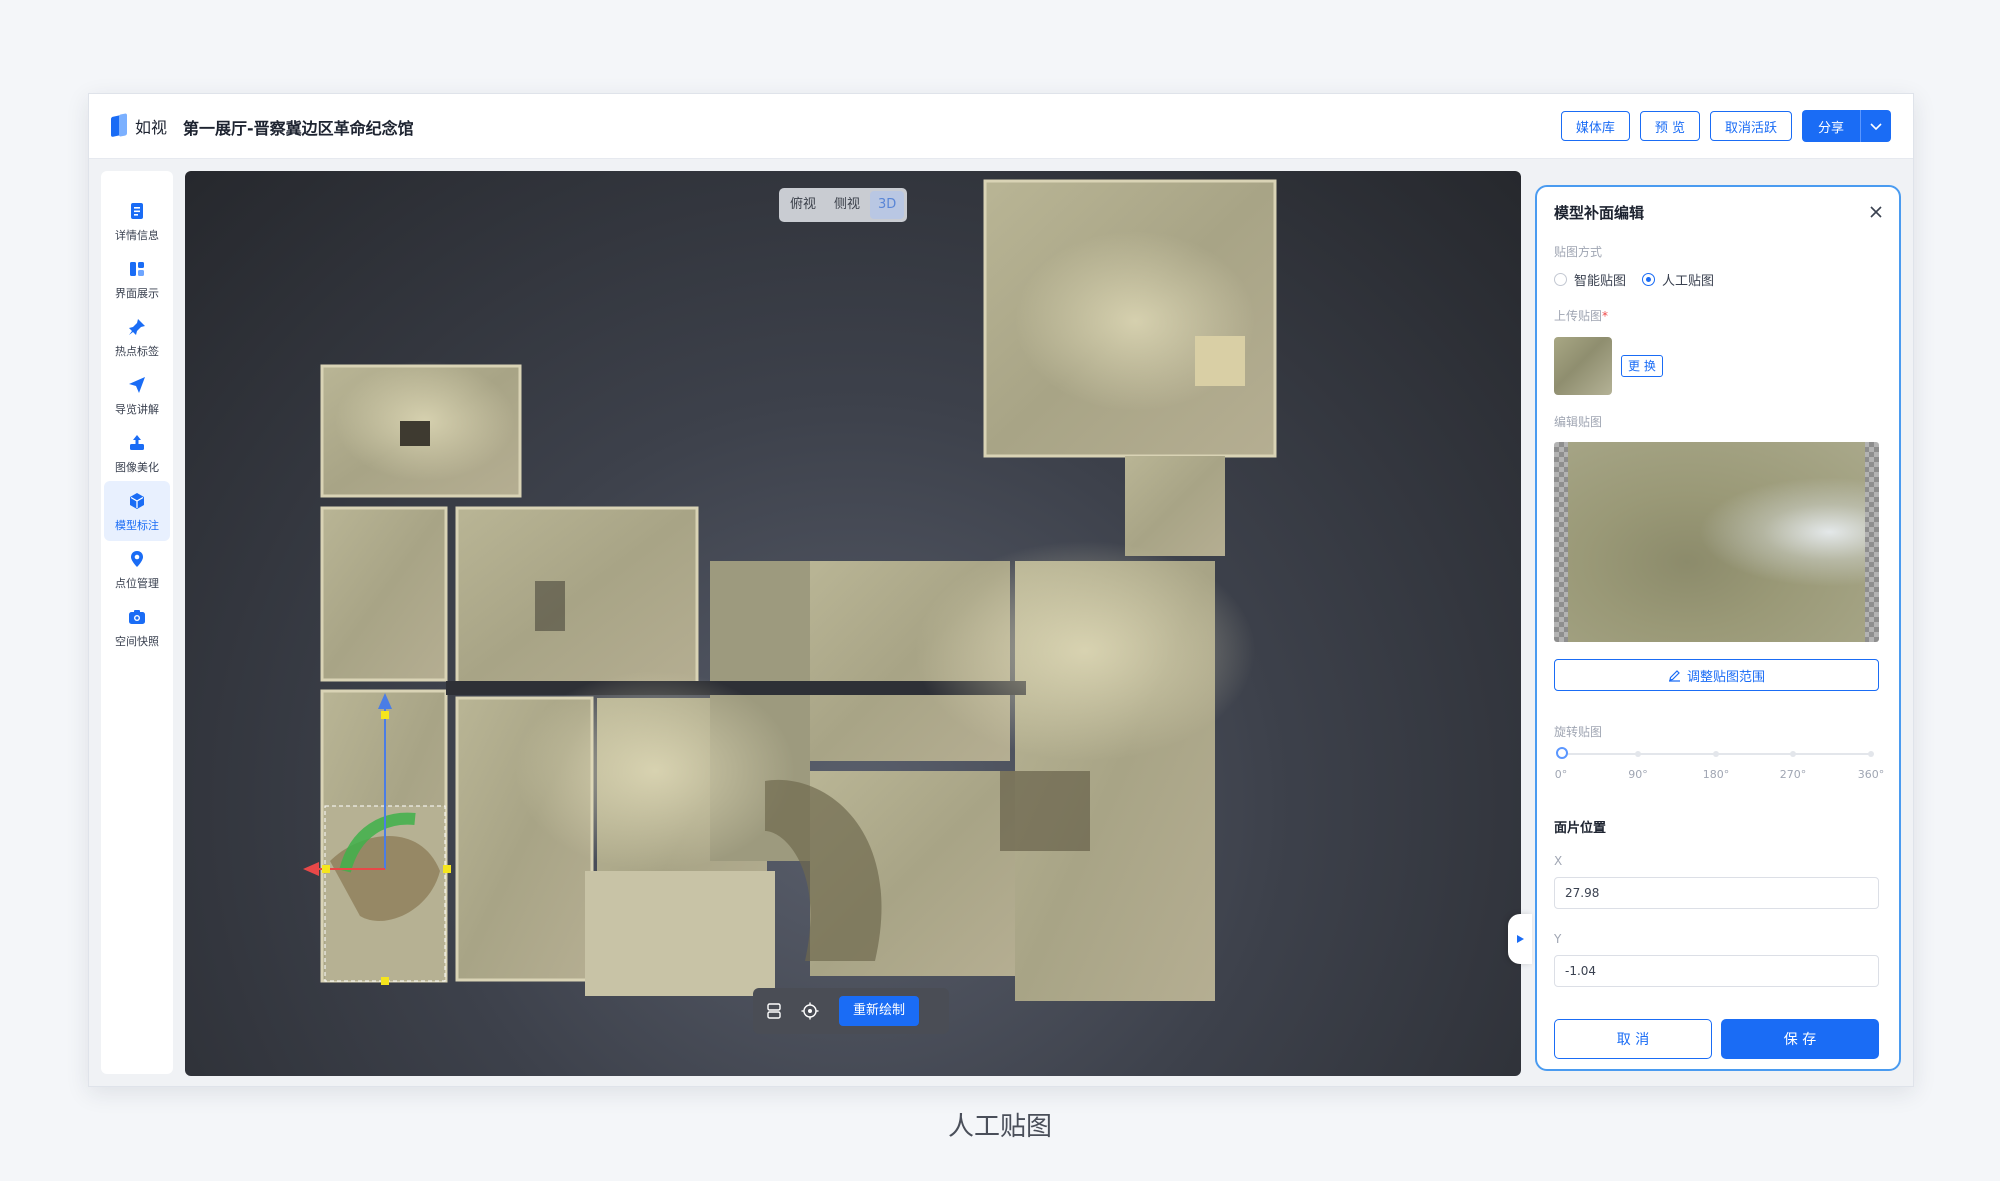 The image size is (2000, 1181). I want to click on edit-pencil-icon, so click(1674, 675).